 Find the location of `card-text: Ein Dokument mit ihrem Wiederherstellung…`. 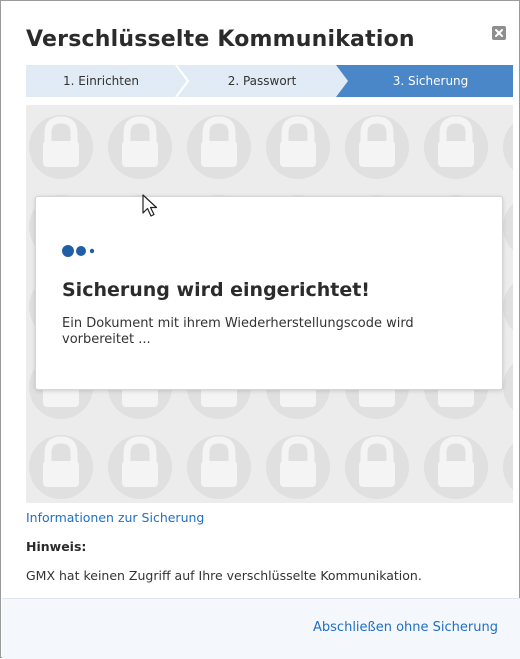

card-text: Ein Dokument mit ihrem Wiederherstellung… is located at coordinates (238, 331).